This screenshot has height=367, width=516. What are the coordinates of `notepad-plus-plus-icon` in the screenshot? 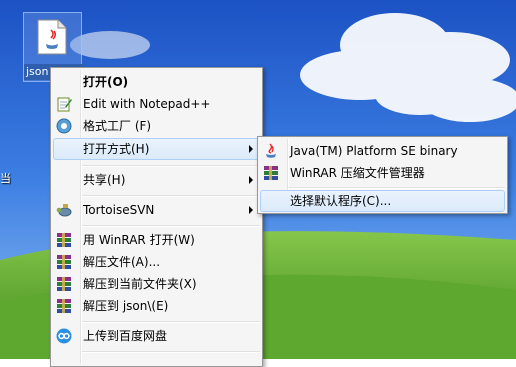 It's located at (64, 104).